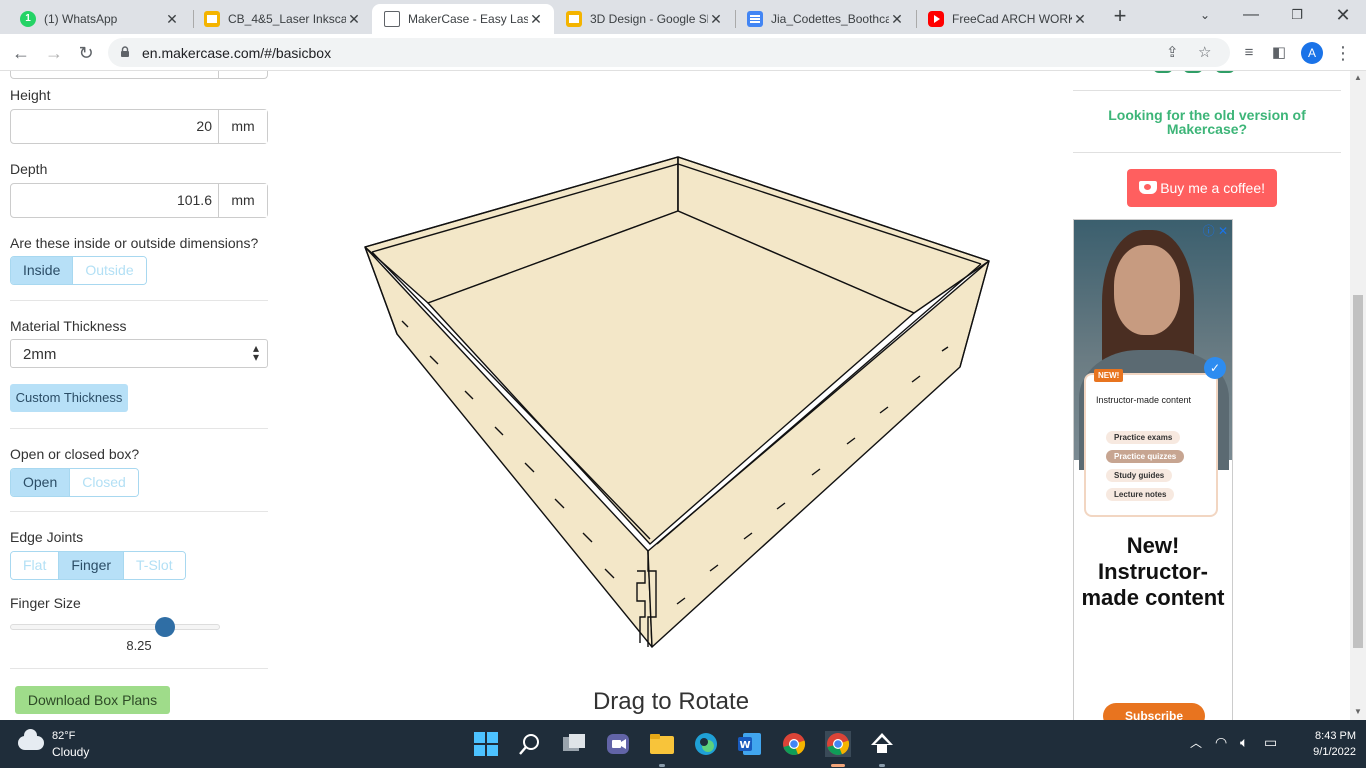 Image resolution: width=1366 pixels, height=768 pixels. I want to click on battery-icon: ▭, so click(1270, 742).